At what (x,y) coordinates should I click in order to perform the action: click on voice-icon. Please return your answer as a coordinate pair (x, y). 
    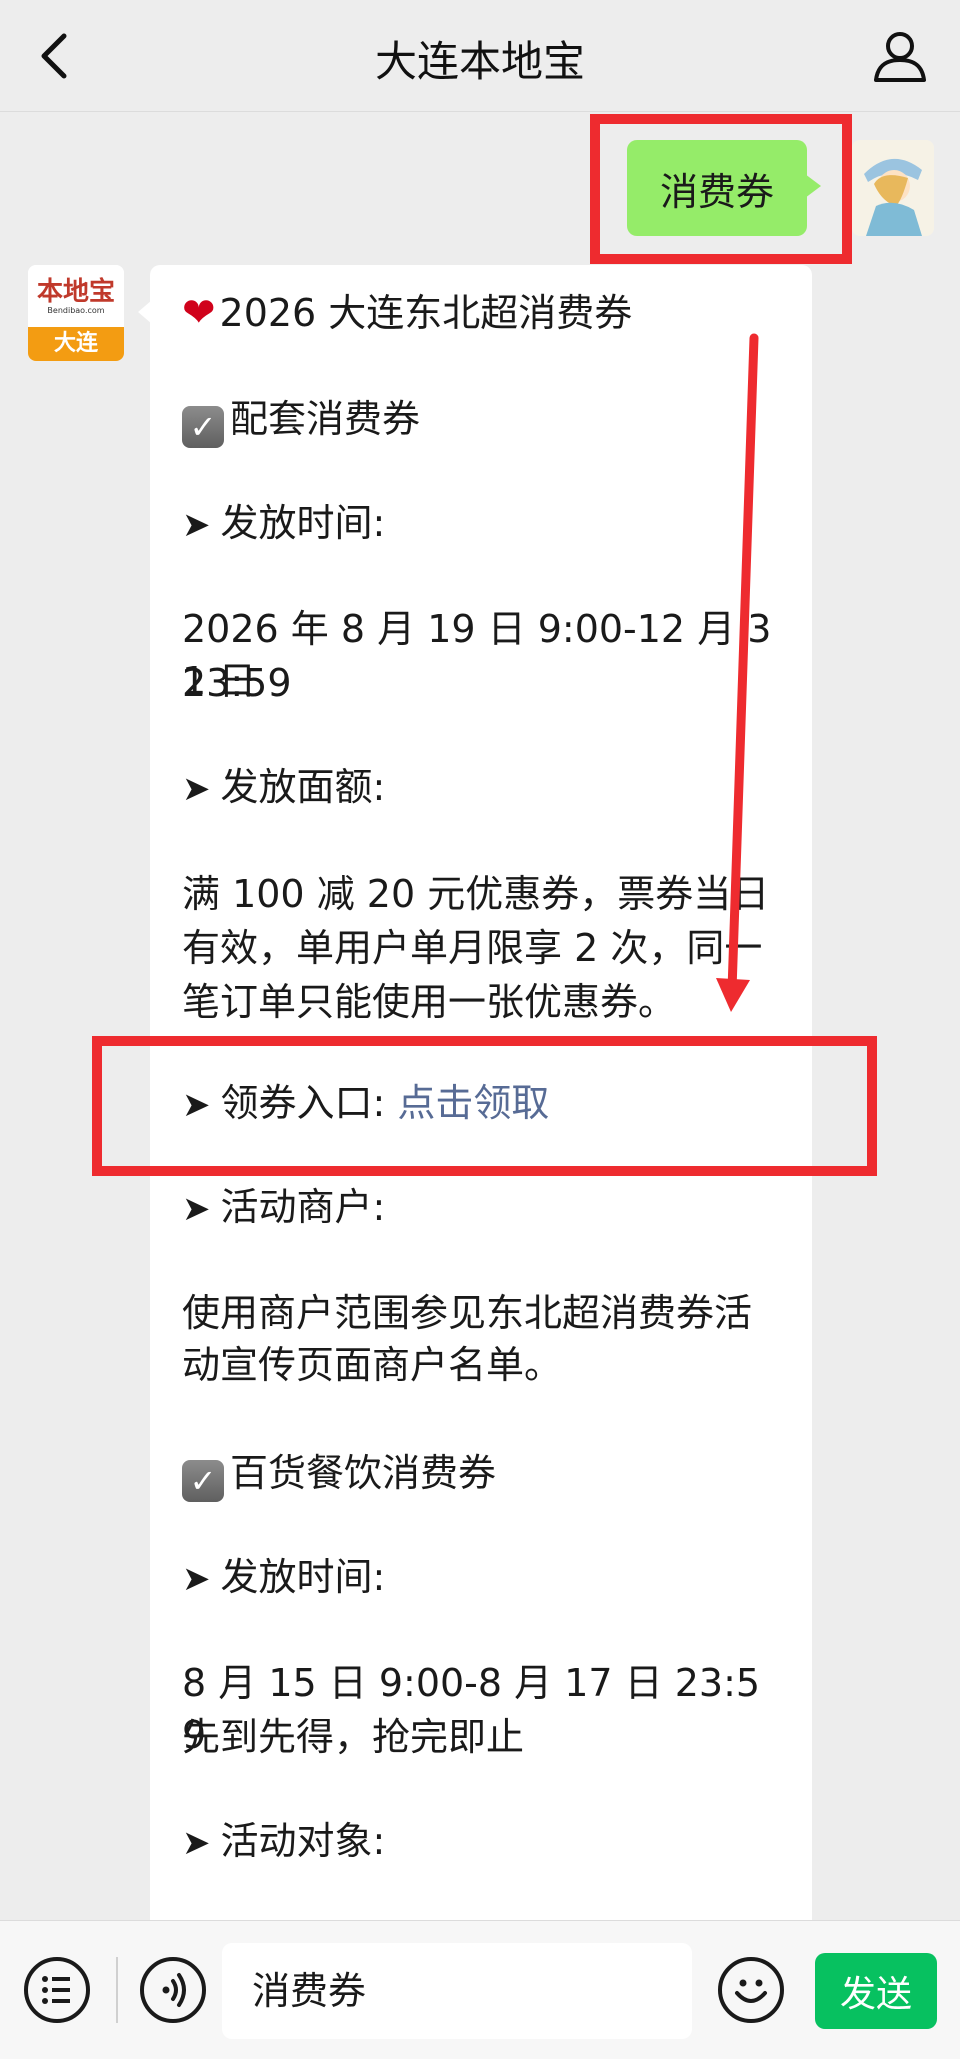
    Looking at the image, I should click on (174, 1990).